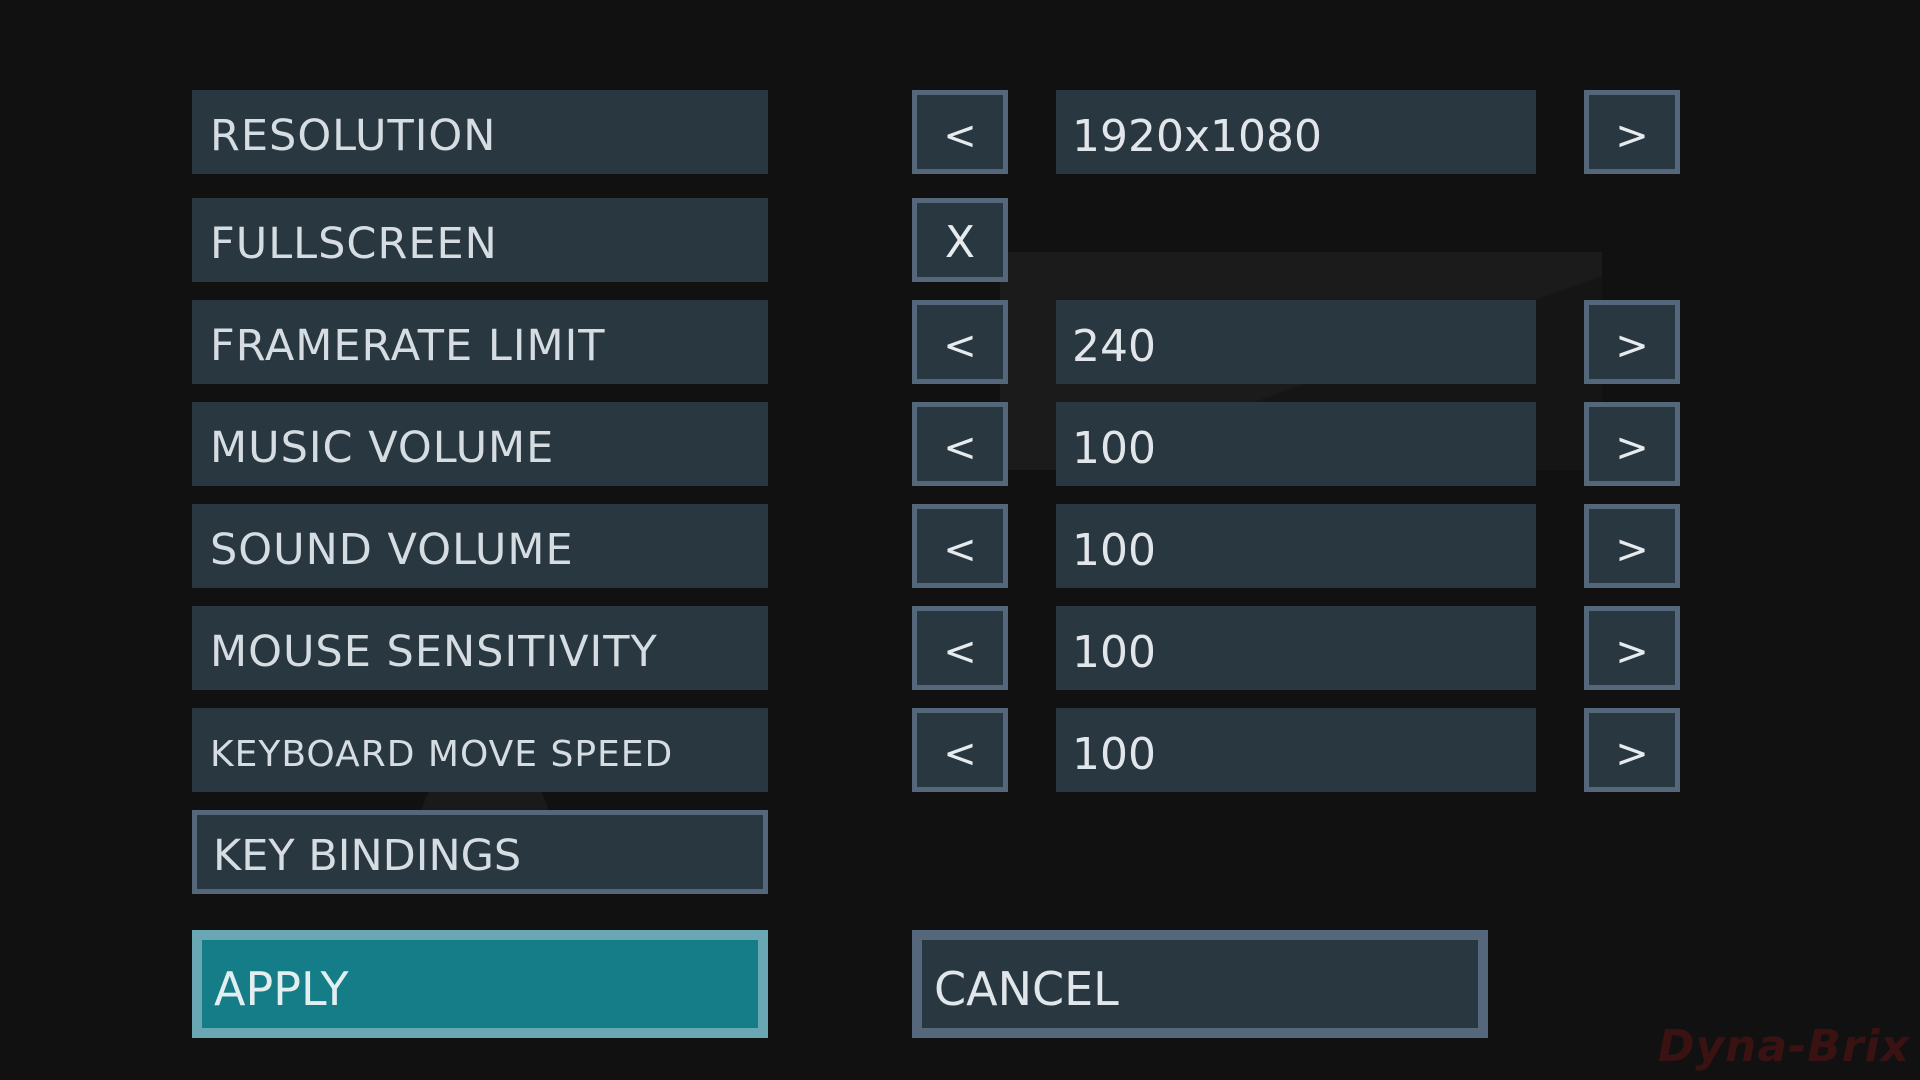 This screenshot has width=1920, height=1080. What do you see at coordinates (1632, 444) in the screenshot?
I see `music-volume-next-button: >` at bounding box center [1632, 444].